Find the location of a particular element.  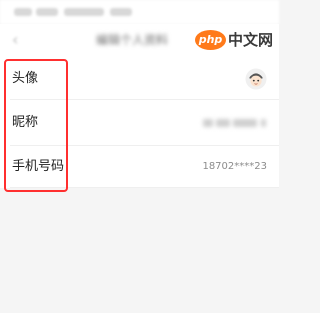

nav-bar: ‹ 编辑个人资料 php 中文网 is located at coordinates (139, 41).